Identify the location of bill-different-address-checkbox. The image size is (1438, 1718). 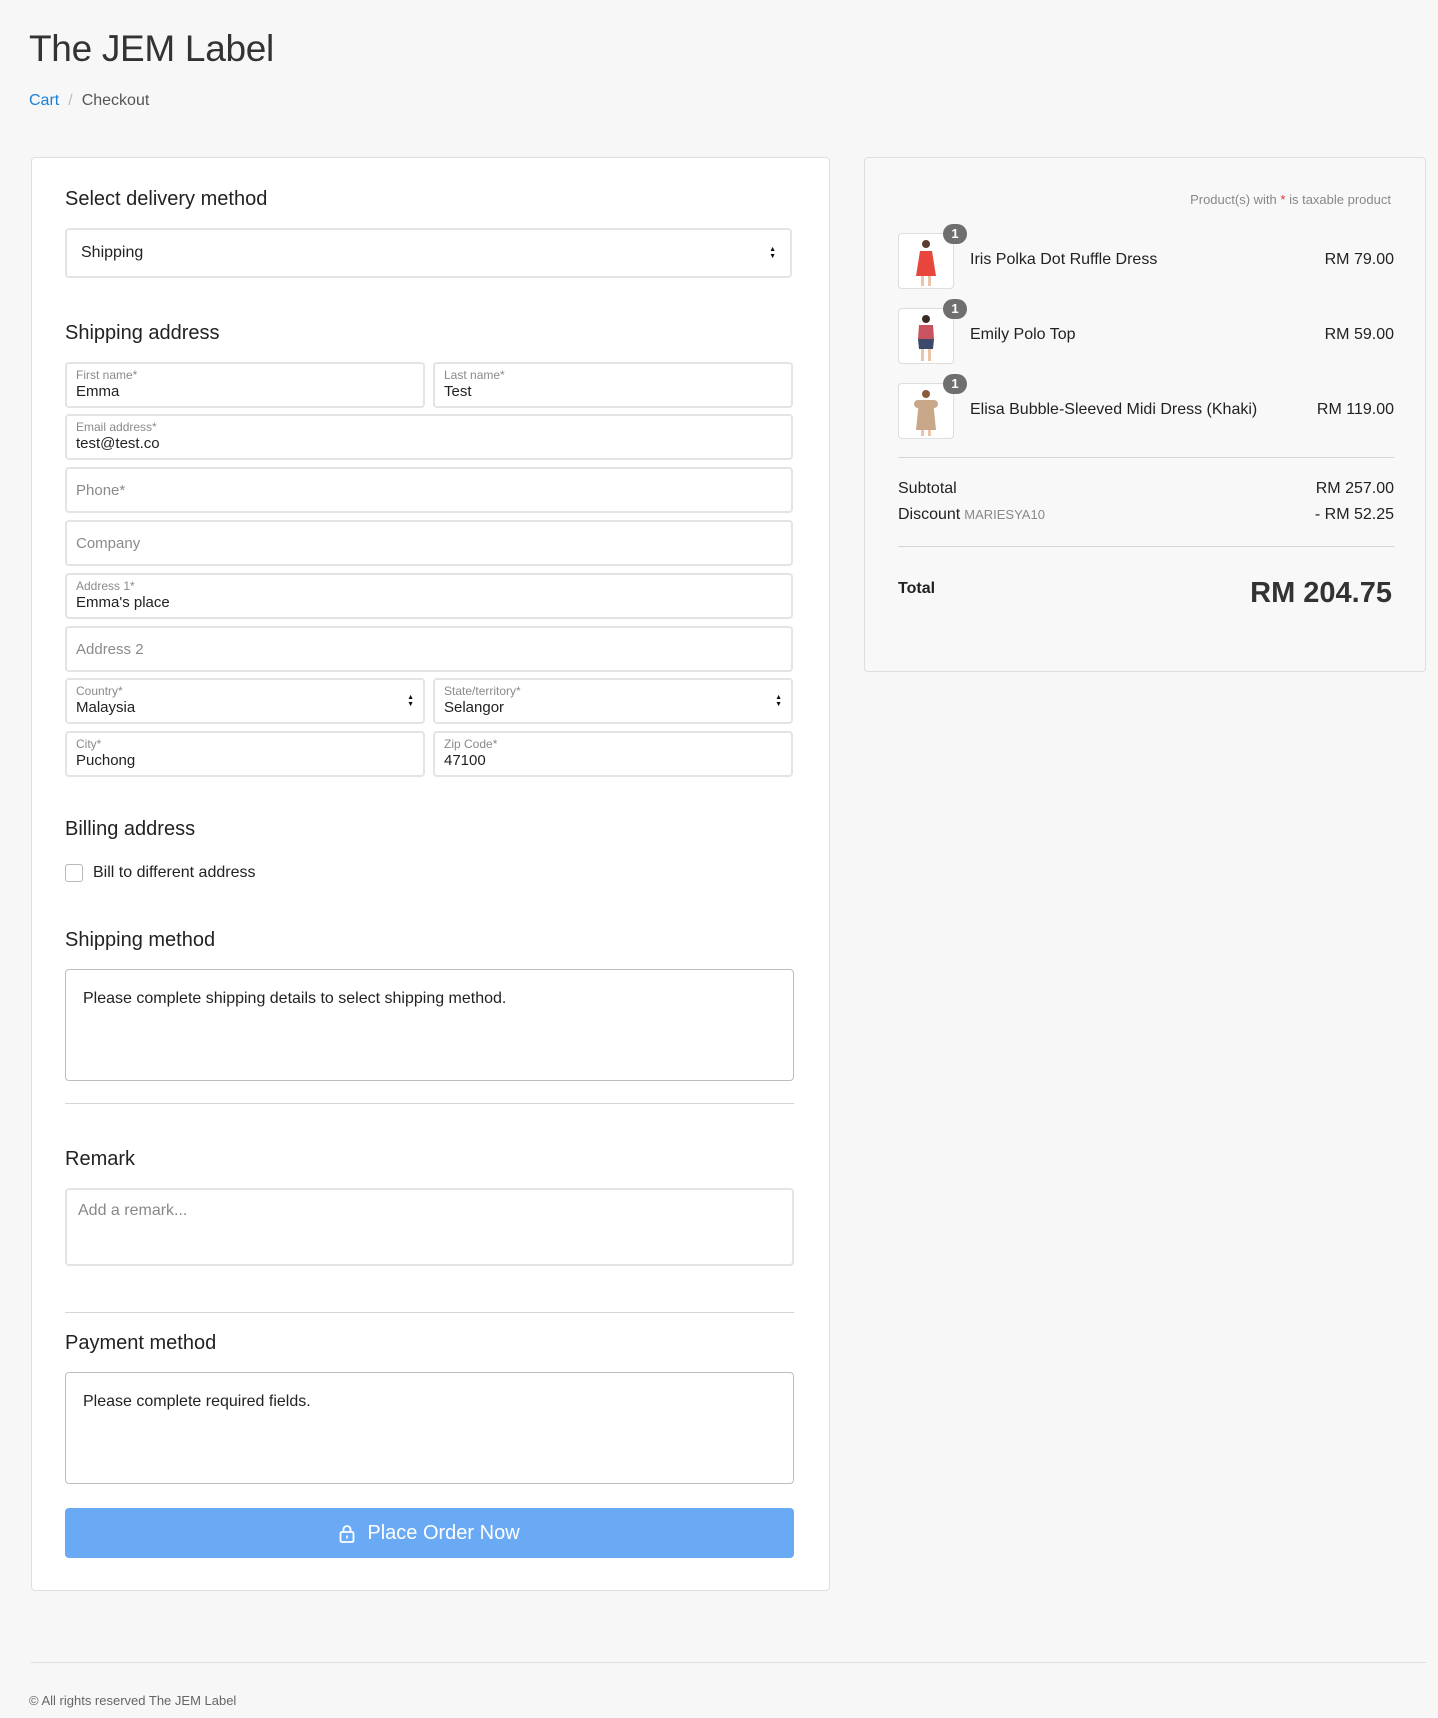
(74, 873).